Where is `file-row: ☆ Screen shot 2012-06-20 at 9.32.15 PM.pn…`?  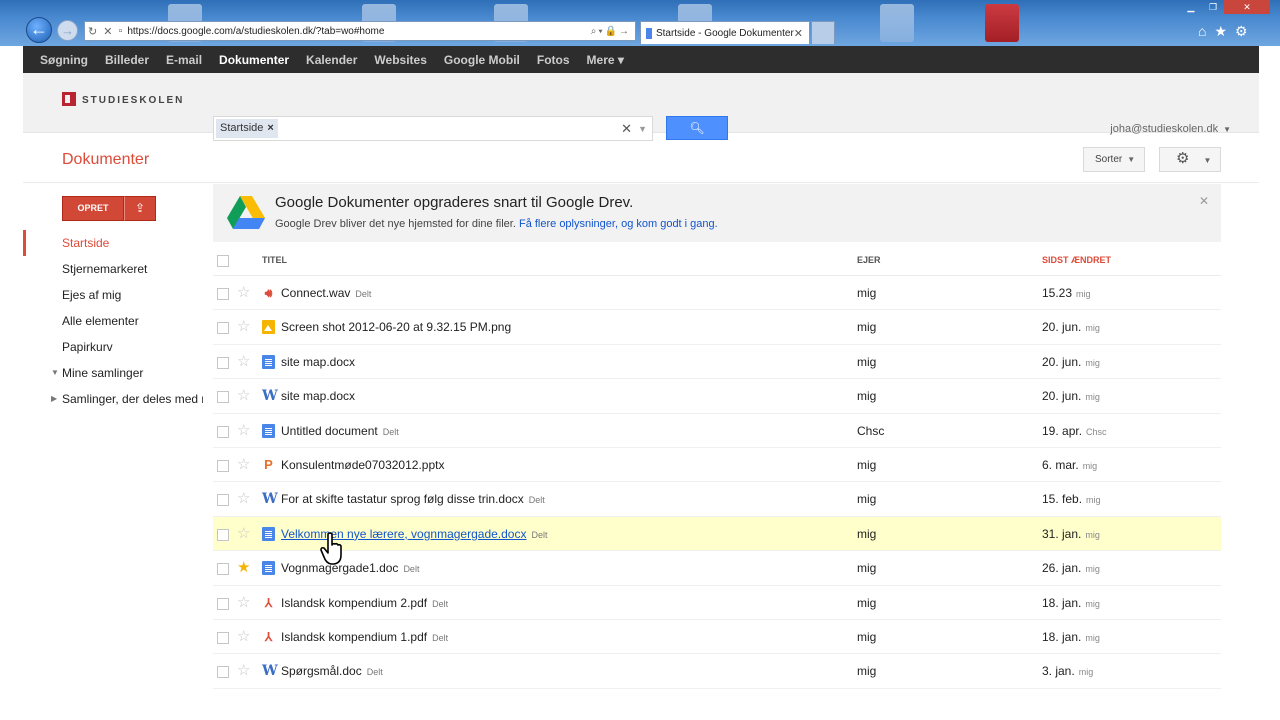
file-row: ☆ Screen shot 2012-06-20 at 9.32.15 PM.pn… is located at coordinates (717, 327).